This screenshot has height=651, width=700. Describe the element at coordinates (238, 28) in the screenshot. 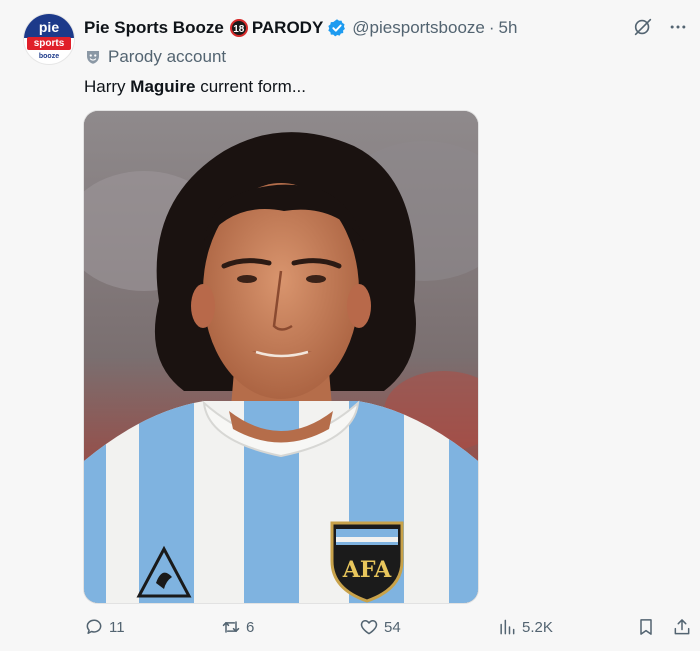

I see `age-restriction-badge: 18` at that location.